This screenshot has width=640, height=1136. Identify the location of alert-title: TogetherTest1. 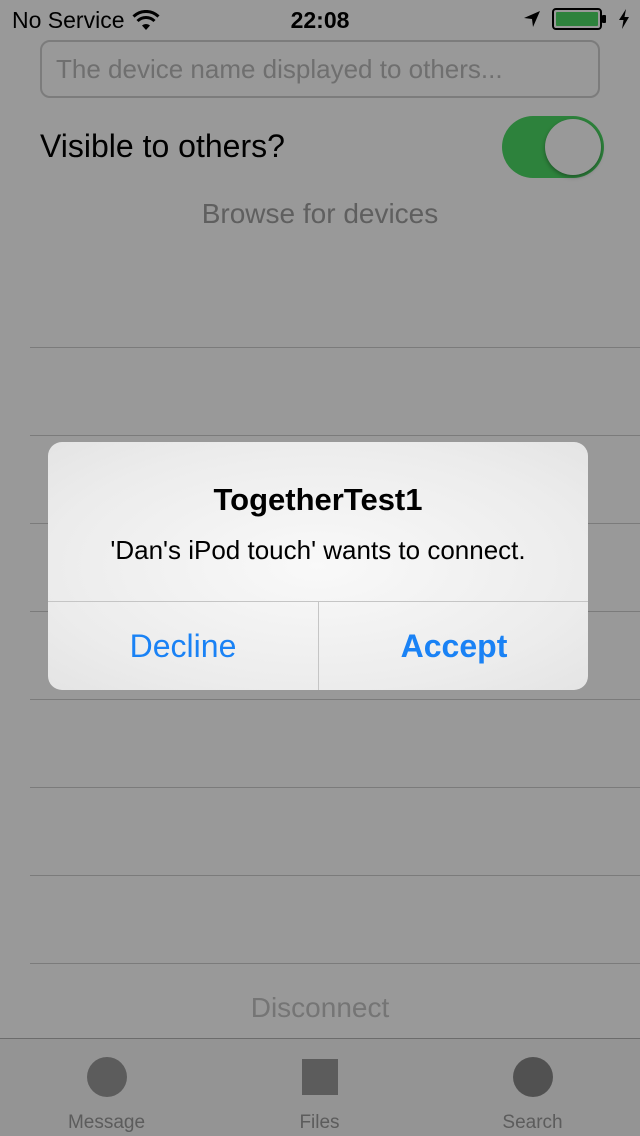
(318, 499).